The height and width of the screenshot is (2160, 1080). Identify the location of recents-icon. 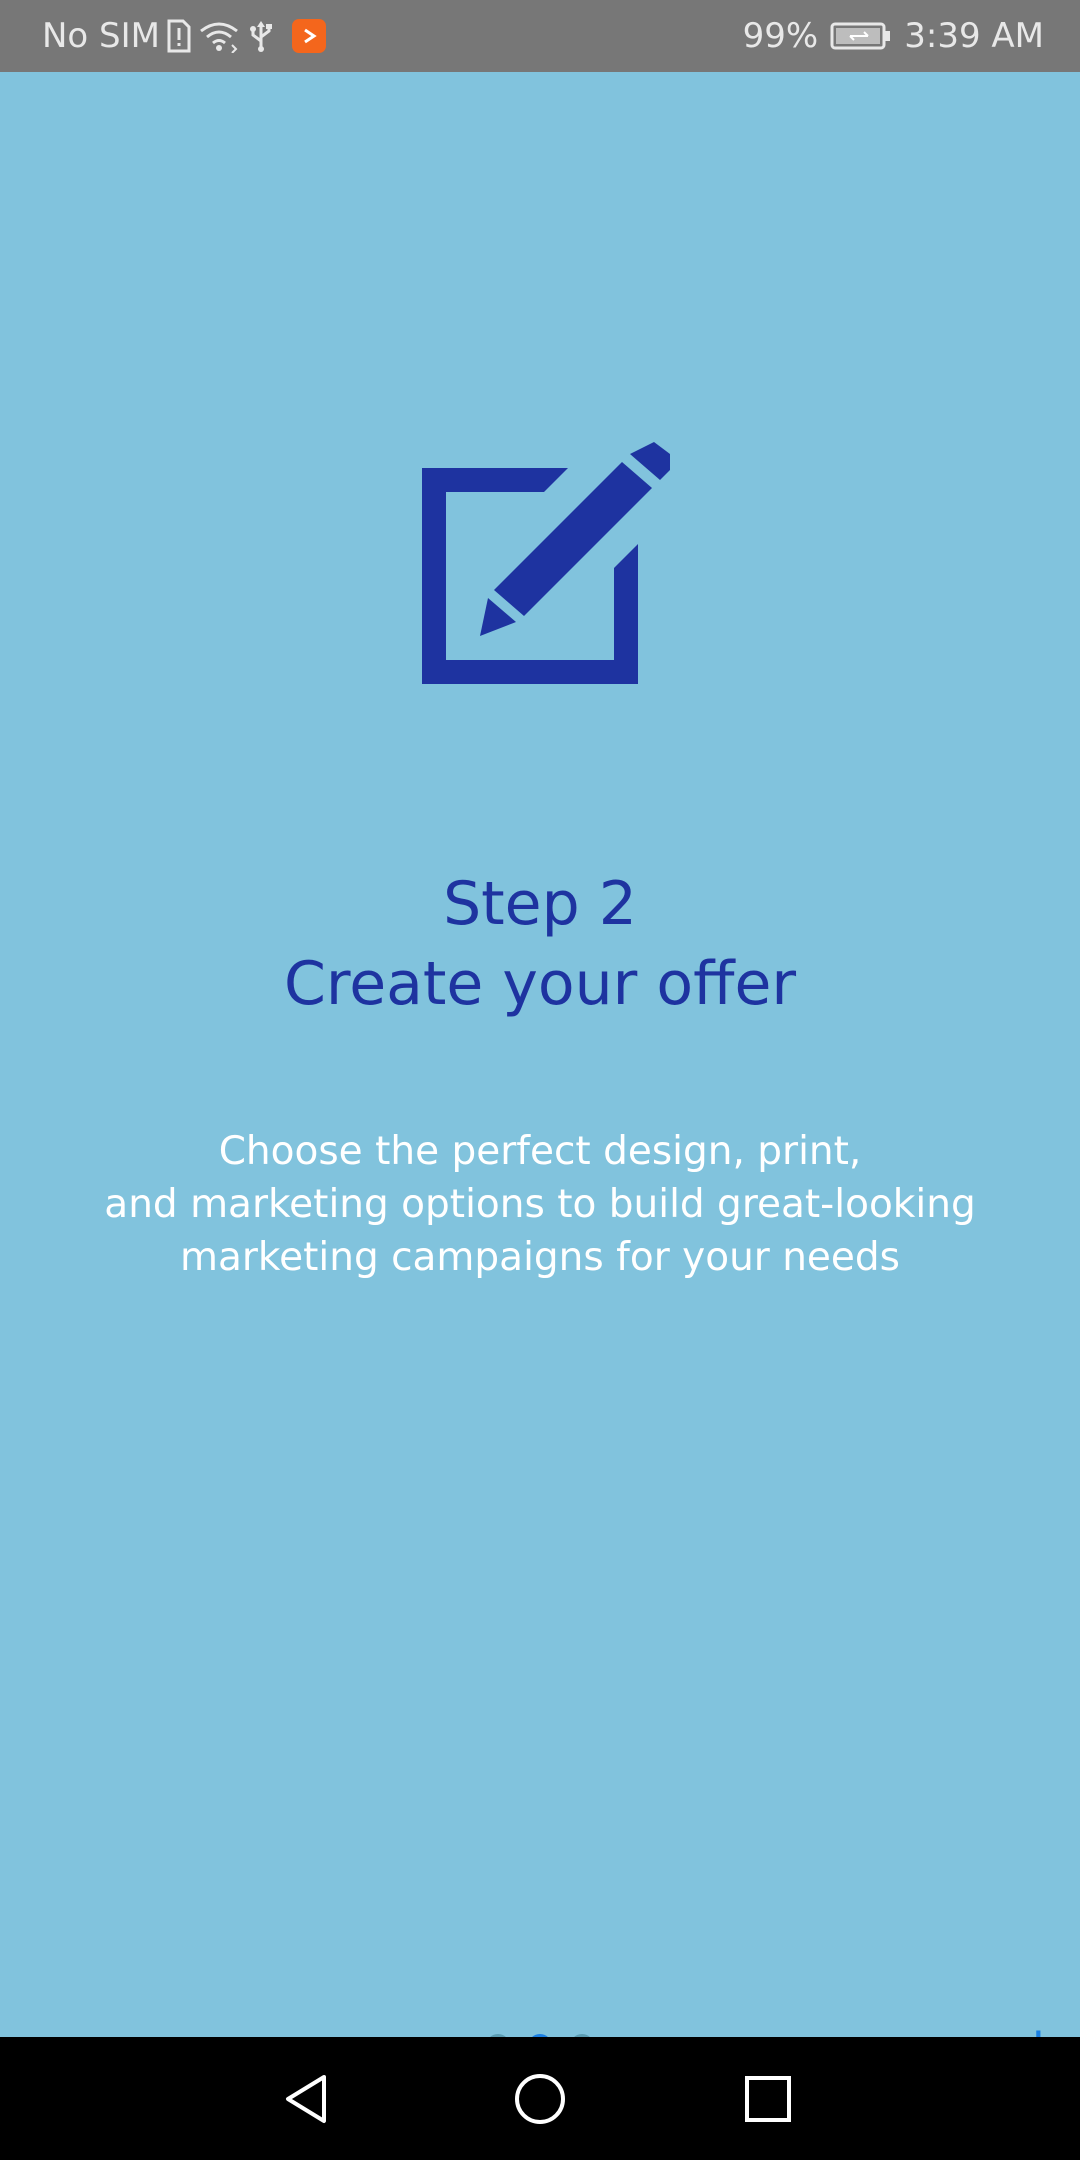
(768, 2099).